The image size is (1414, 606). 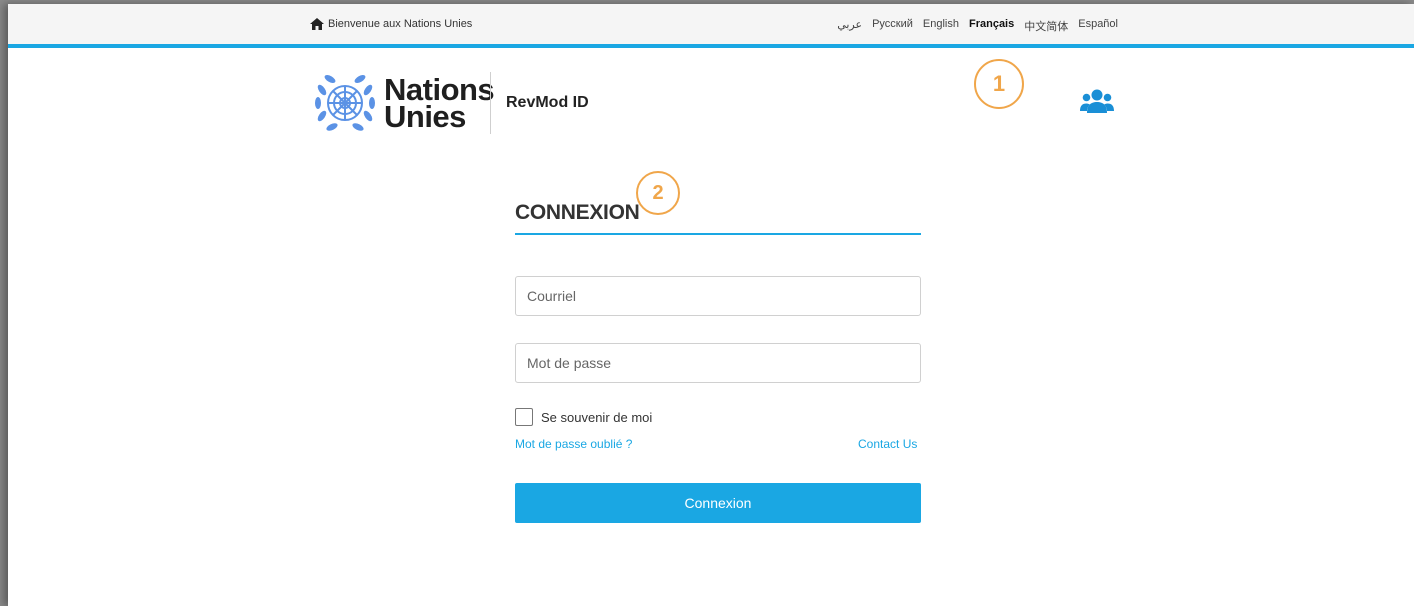 What do you see at coordinates (1046, 26) in the screenshot?
I see `lang-chinese: 中文简体` at bounding box center [1046, 26].